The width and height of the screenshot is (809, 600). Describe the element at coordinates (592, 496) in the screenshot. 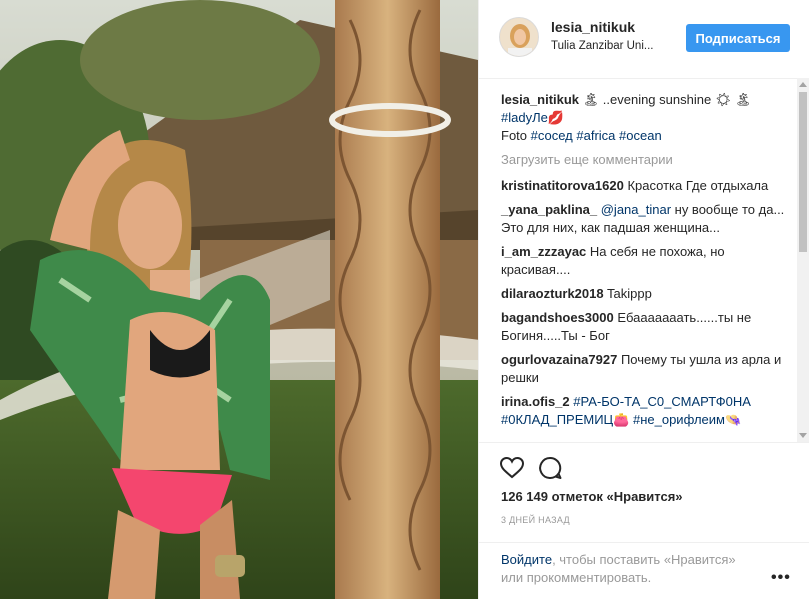

I see `likes-count: 126 149 отметок «Нравится»` at that location.